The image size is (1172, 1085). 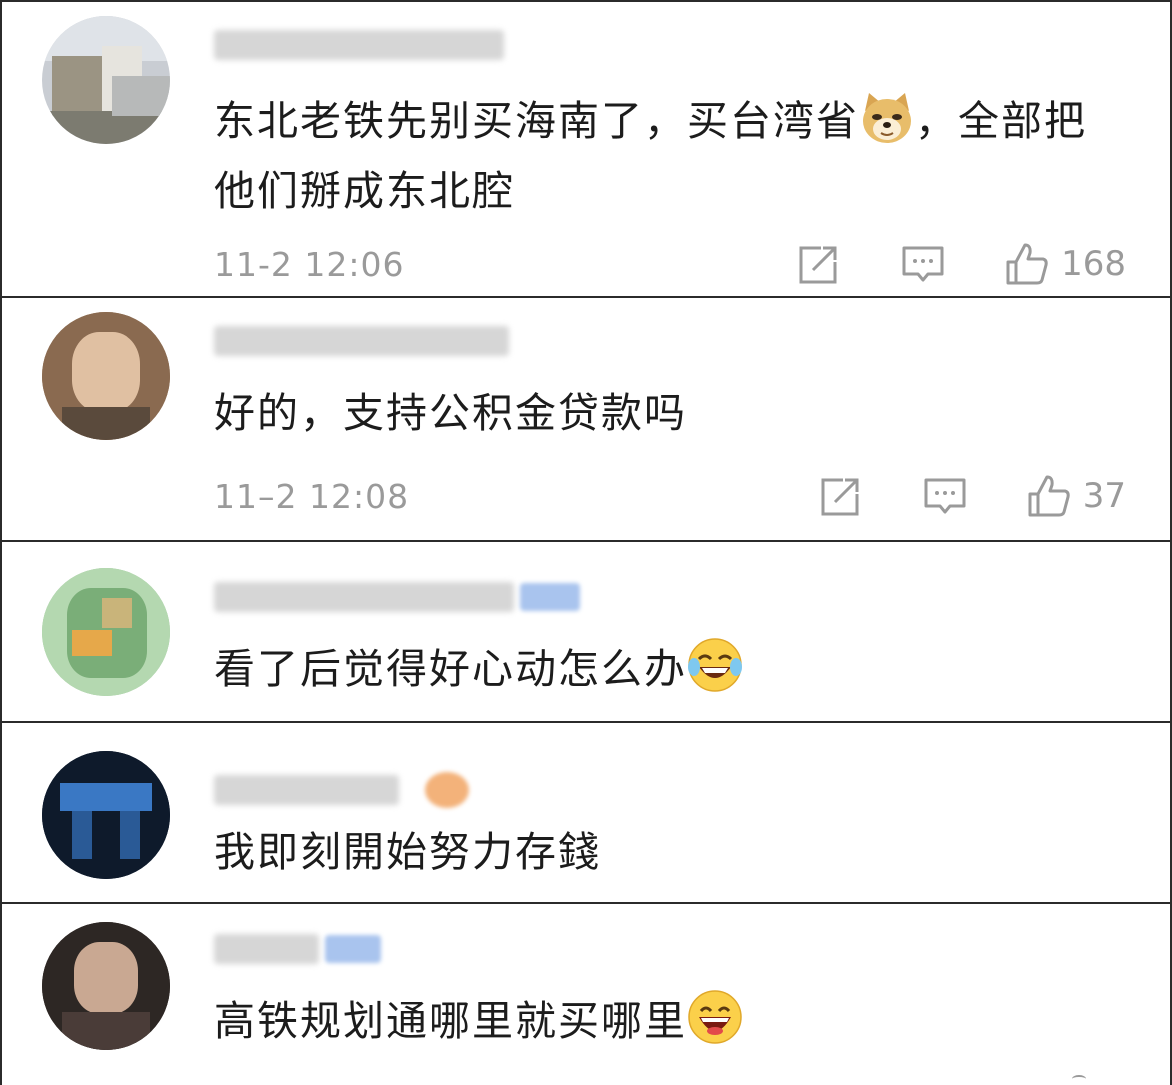 What do you see at coordinates (1079, 1079) in the screenshot?
I see `scroll-indicator` at bounding box center [1079, 1079].